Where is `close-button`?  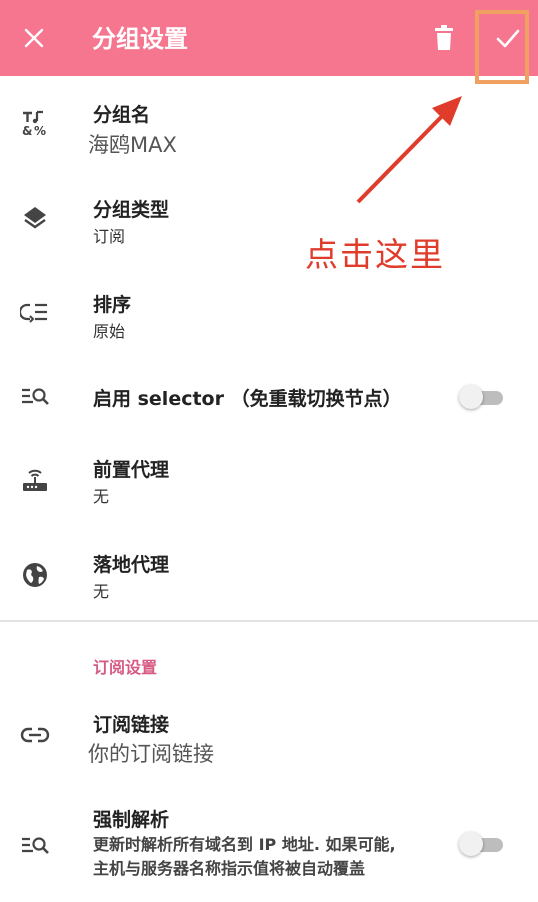
close-button is located at coordinates (34, 38).